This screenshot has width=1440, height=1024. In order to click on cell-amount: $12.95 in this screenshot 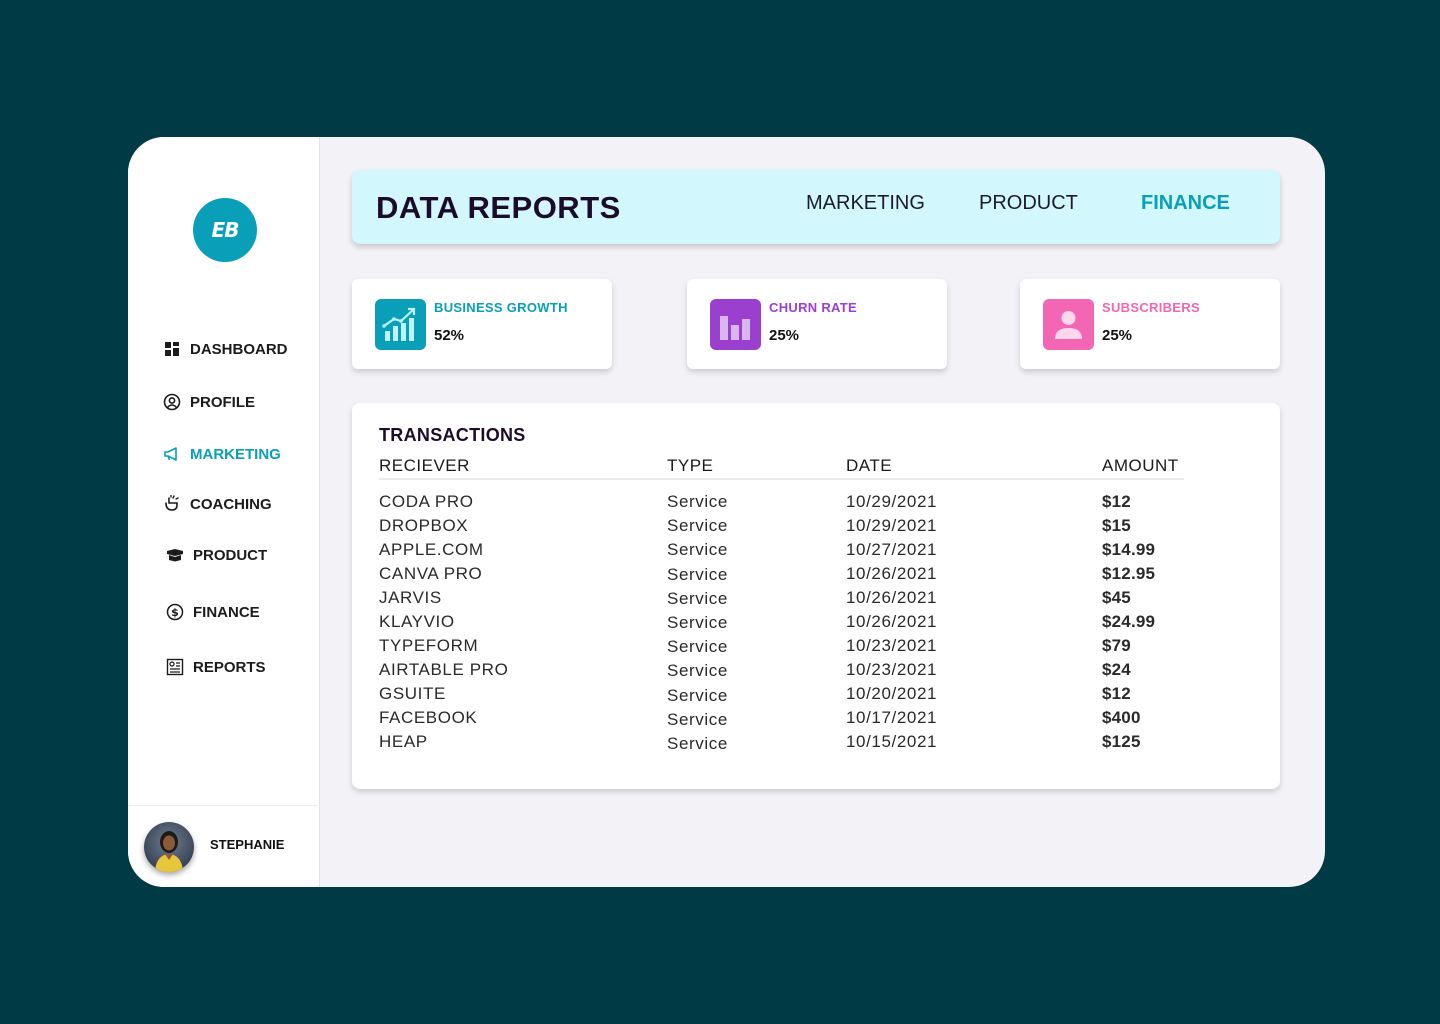, I will do `click(1129, 573)`.